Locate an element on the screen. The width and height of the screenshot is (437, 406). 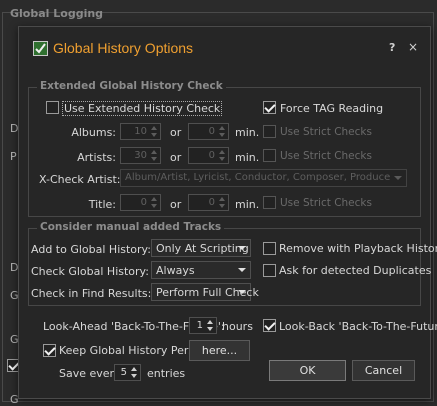
title-strict-checks-label: Use Strict Checks is located at coordinates (326, 203).